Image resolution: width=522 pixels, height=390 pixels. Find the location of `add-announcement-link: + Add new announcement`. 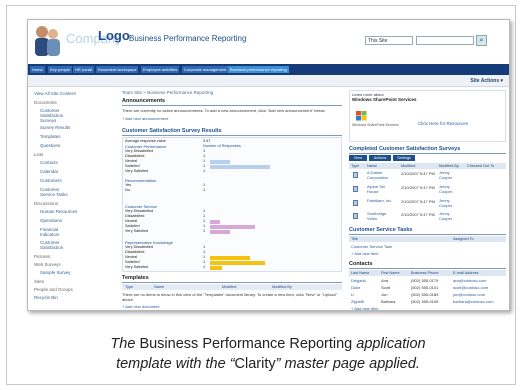

add-announcement-link: + Add new announcement is located at coordinates (145, 118).